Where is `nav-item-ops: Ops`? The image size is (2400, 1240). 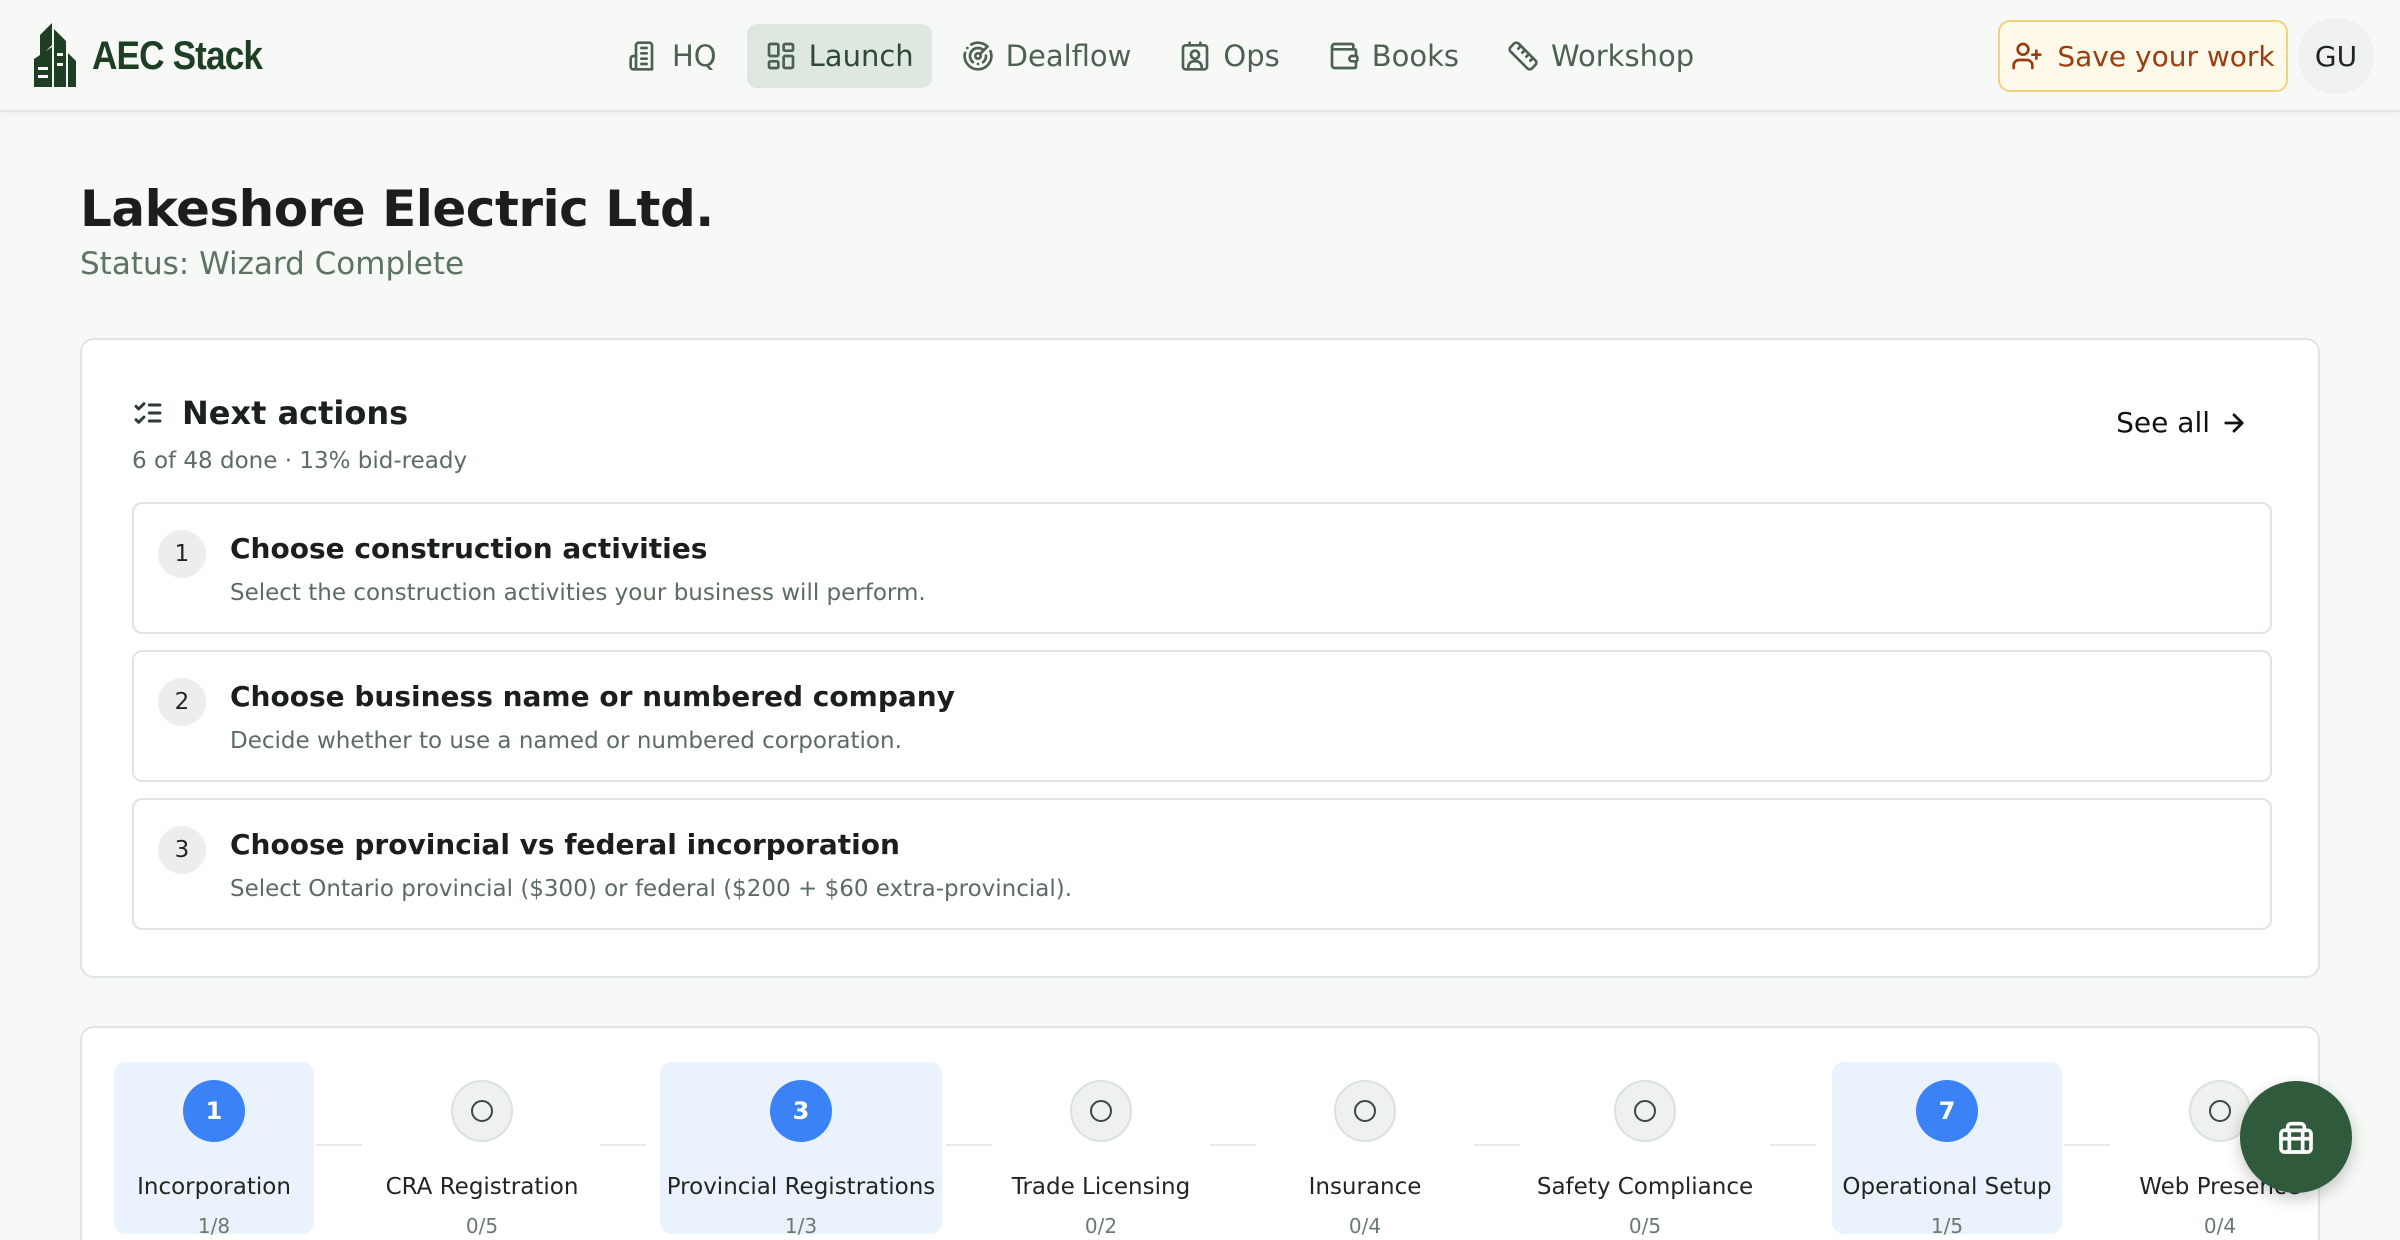
nav-item-ops: Ops is located at coordinates (1229, 56).